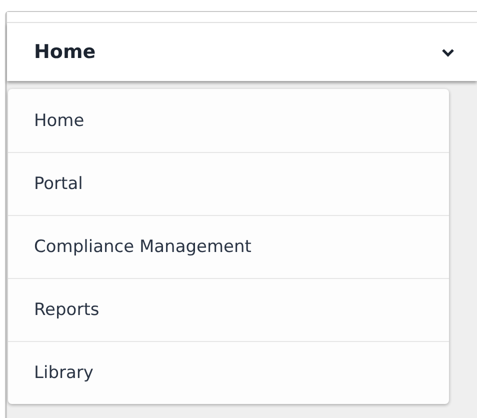 This screenshot has width=477, height=418. I want to click on menu-item: Reports, so click(228, 309).